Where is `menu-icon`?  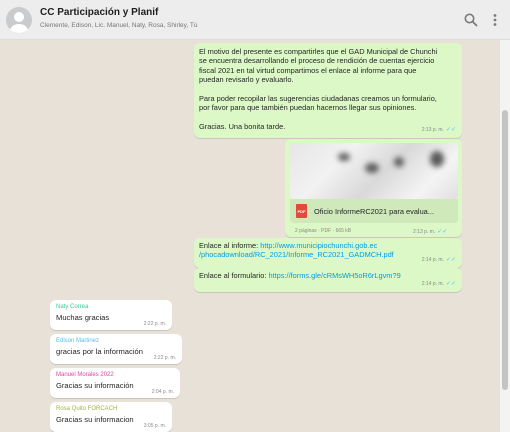 menu-icon is located at coordinates (495, 20).